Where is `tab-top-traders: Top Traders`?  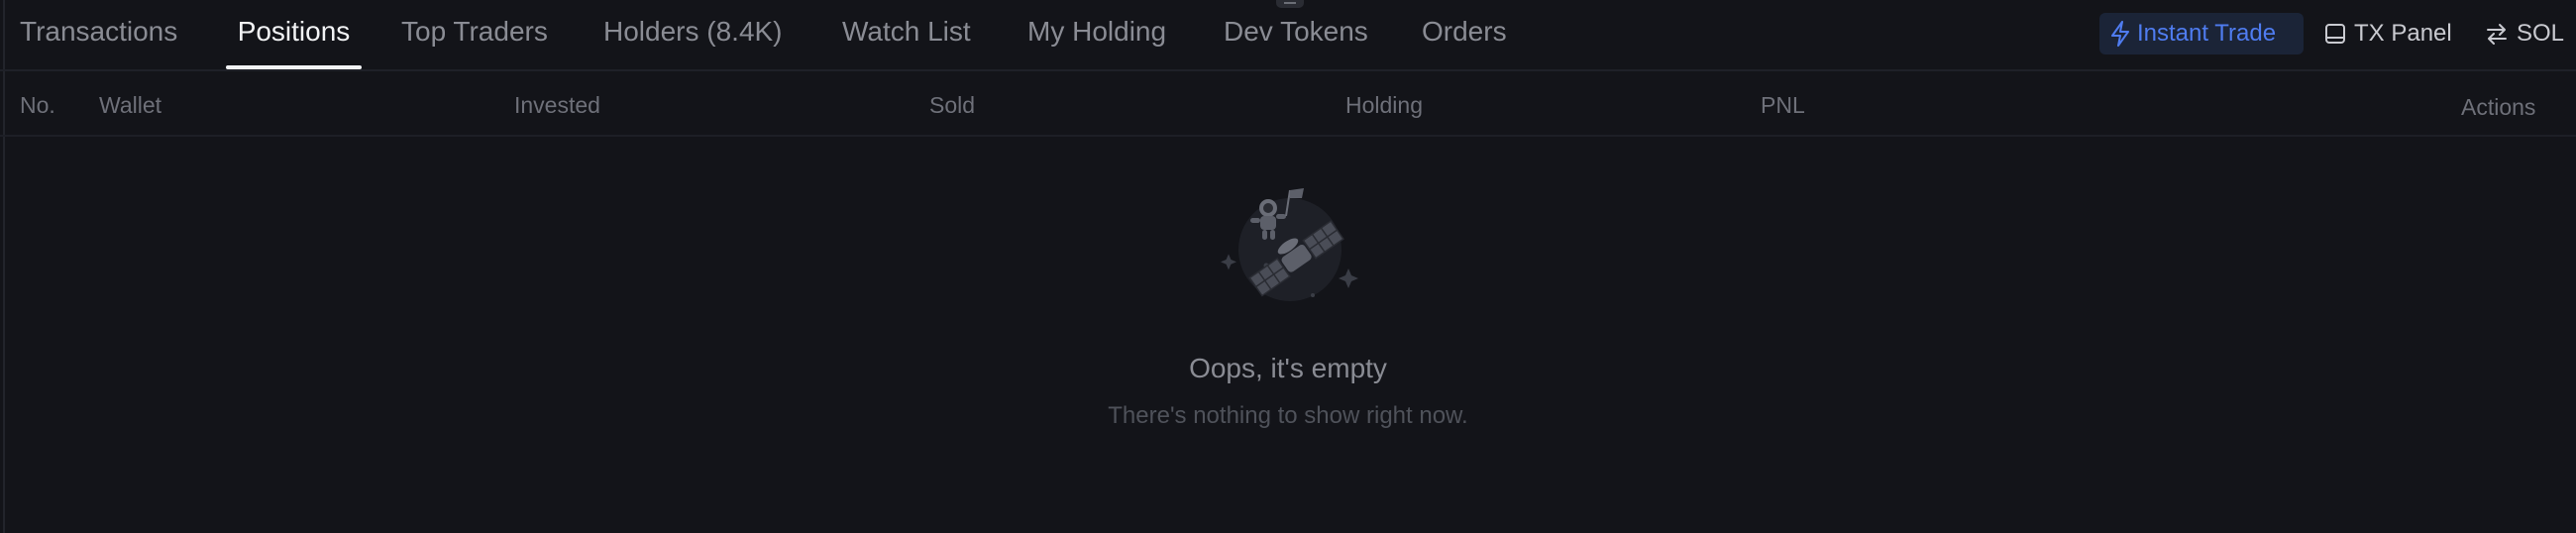 tab-top-traders: Top Traders is located at coordinates (474, 36).